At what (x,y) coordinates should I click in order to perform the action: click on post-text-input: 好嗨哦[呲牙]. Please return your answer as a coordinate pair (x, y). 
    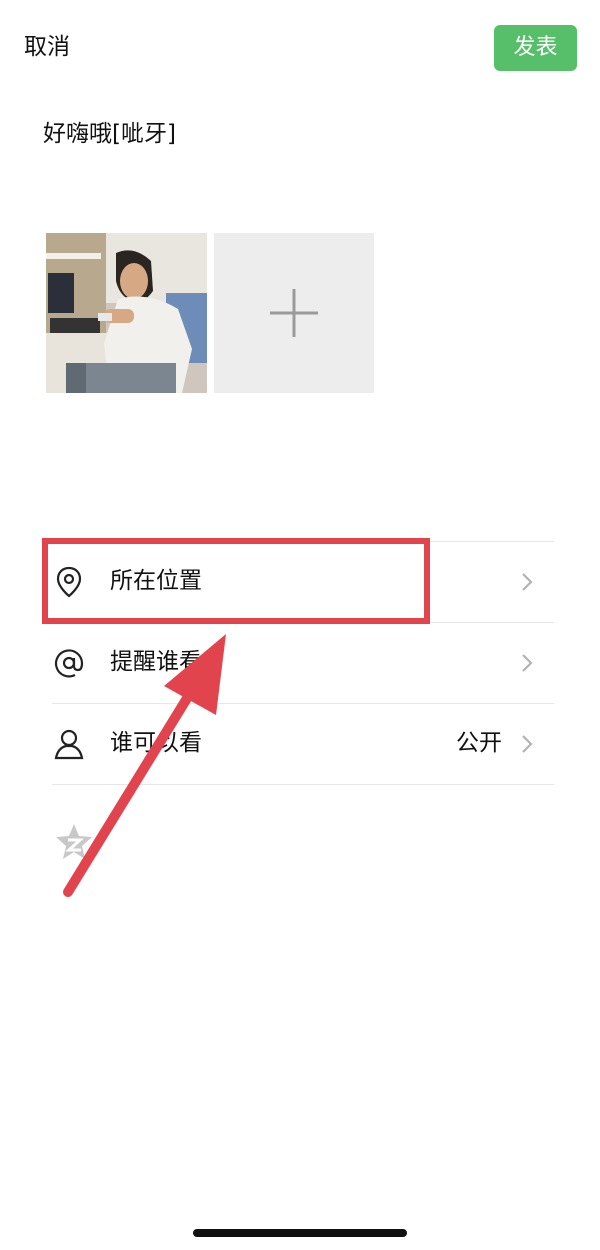
    Looking at the image, I should click on (109, 134).